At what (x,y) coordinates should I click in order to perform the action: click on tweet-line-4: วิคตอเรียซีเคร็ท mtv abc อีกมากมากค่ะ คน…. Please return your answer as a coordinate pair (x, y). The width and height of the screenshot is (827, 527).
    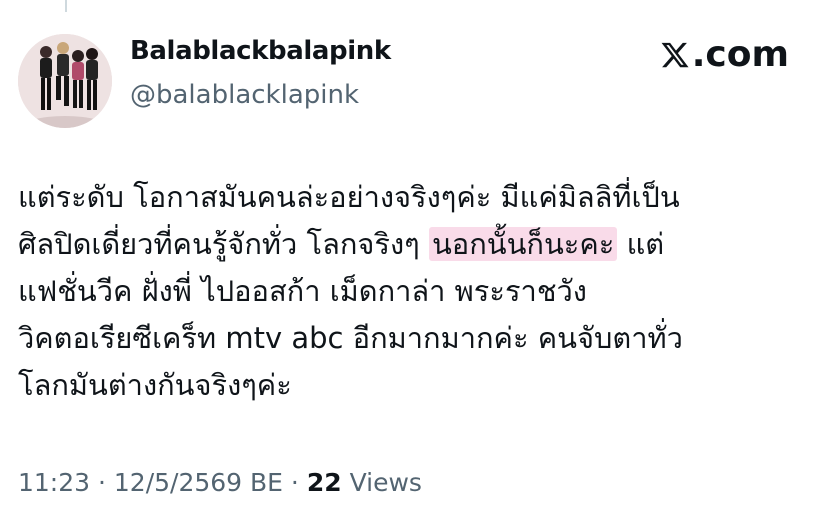
    Looking at the image, I should click on (350, 338).